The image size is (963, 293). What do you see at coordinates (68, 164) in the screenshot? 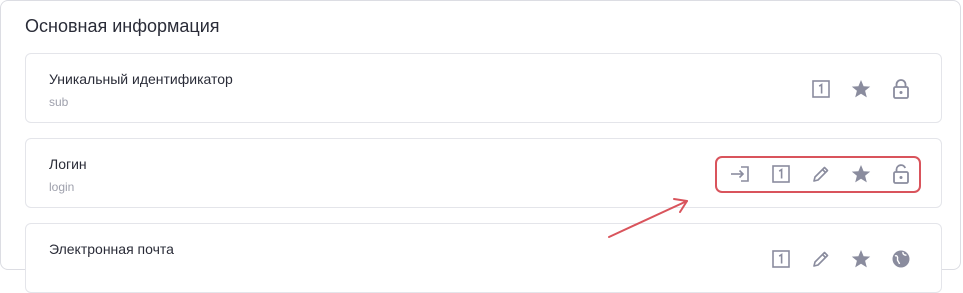
I see `field-label: Логин` at bounding box center [68, 164].